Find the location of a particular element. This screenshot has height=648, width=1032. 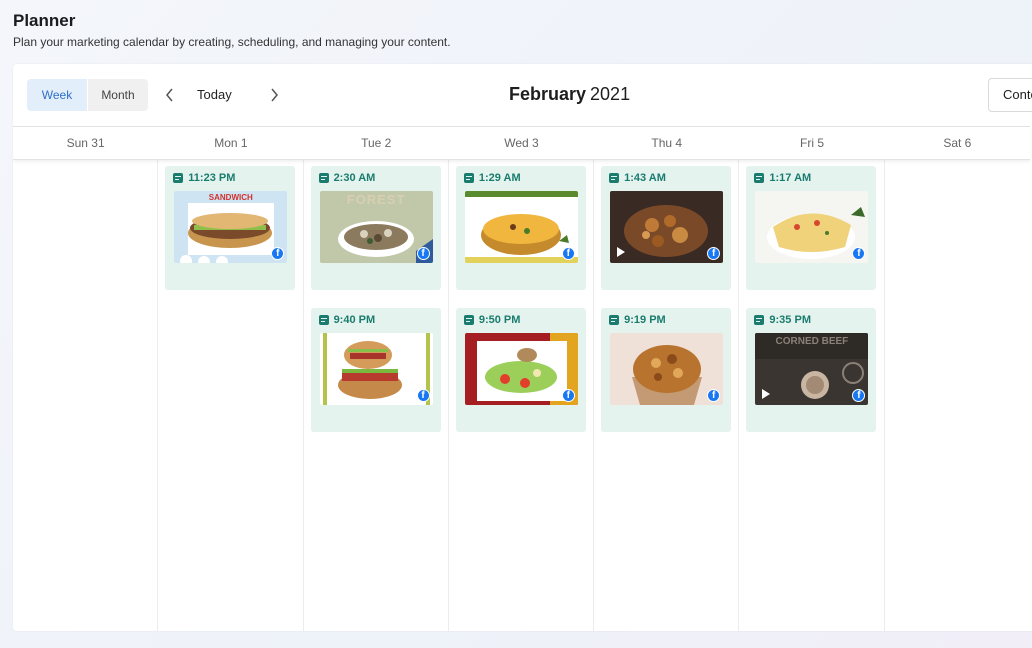

scheduled-post-card: 9:40 PM f is located at coordinates (375, 370).